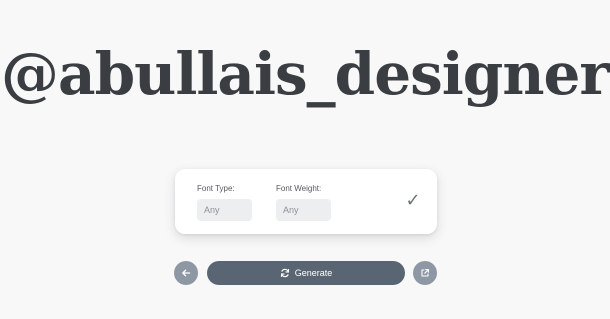  I want to click on font-type-field: Font Type: Any, so click(224, 202).